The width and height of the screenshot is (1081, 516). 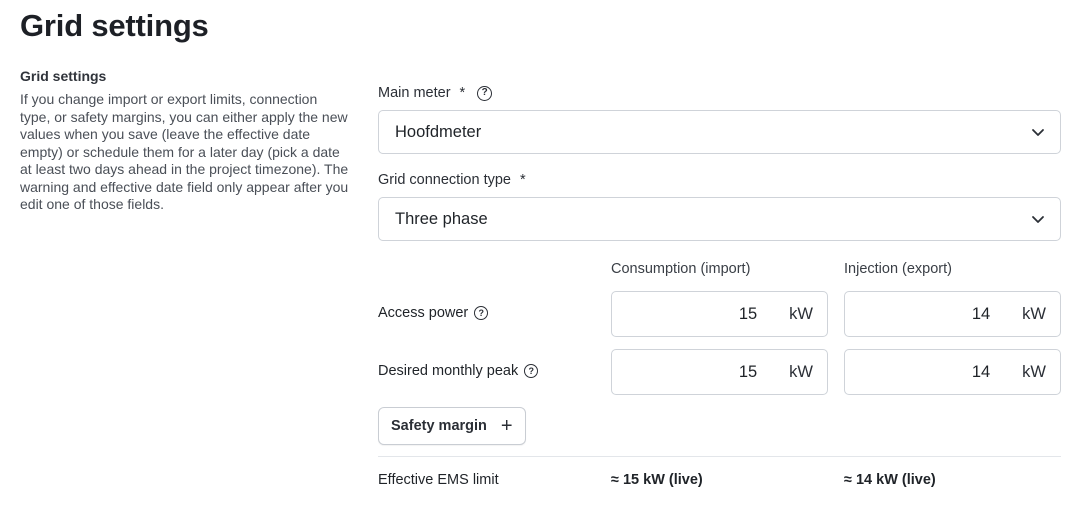 I want to click on monthly-peak-injection-value: 14, so click(x=981, y=371).